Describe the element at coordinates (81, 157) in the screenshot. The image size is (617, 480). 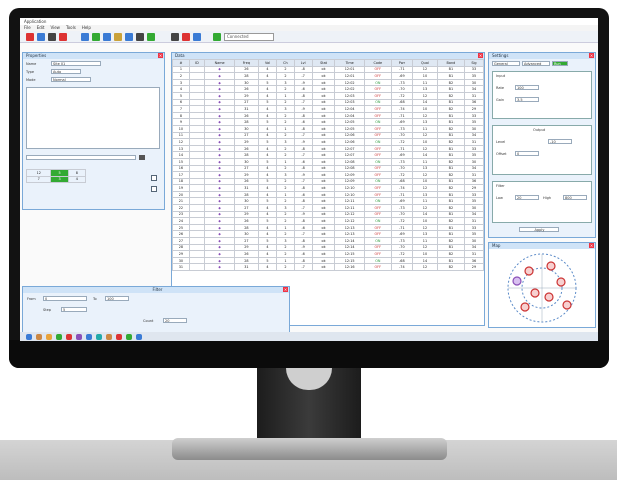
I see `search-input` at that location.